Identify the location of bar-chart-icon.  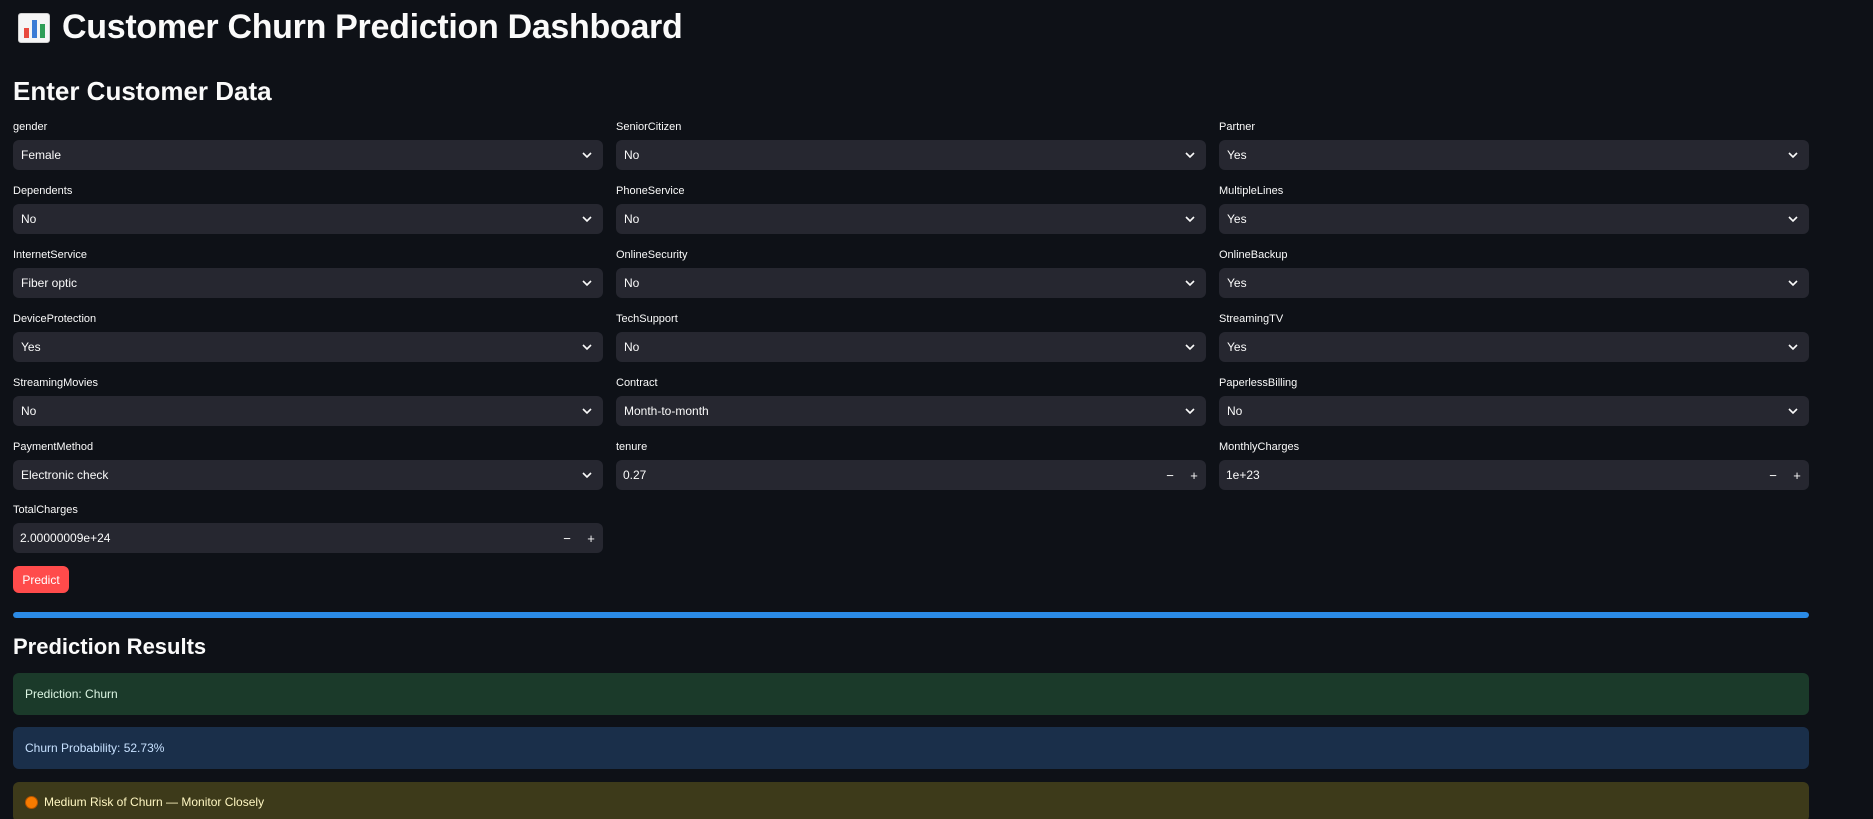
(34, 27).